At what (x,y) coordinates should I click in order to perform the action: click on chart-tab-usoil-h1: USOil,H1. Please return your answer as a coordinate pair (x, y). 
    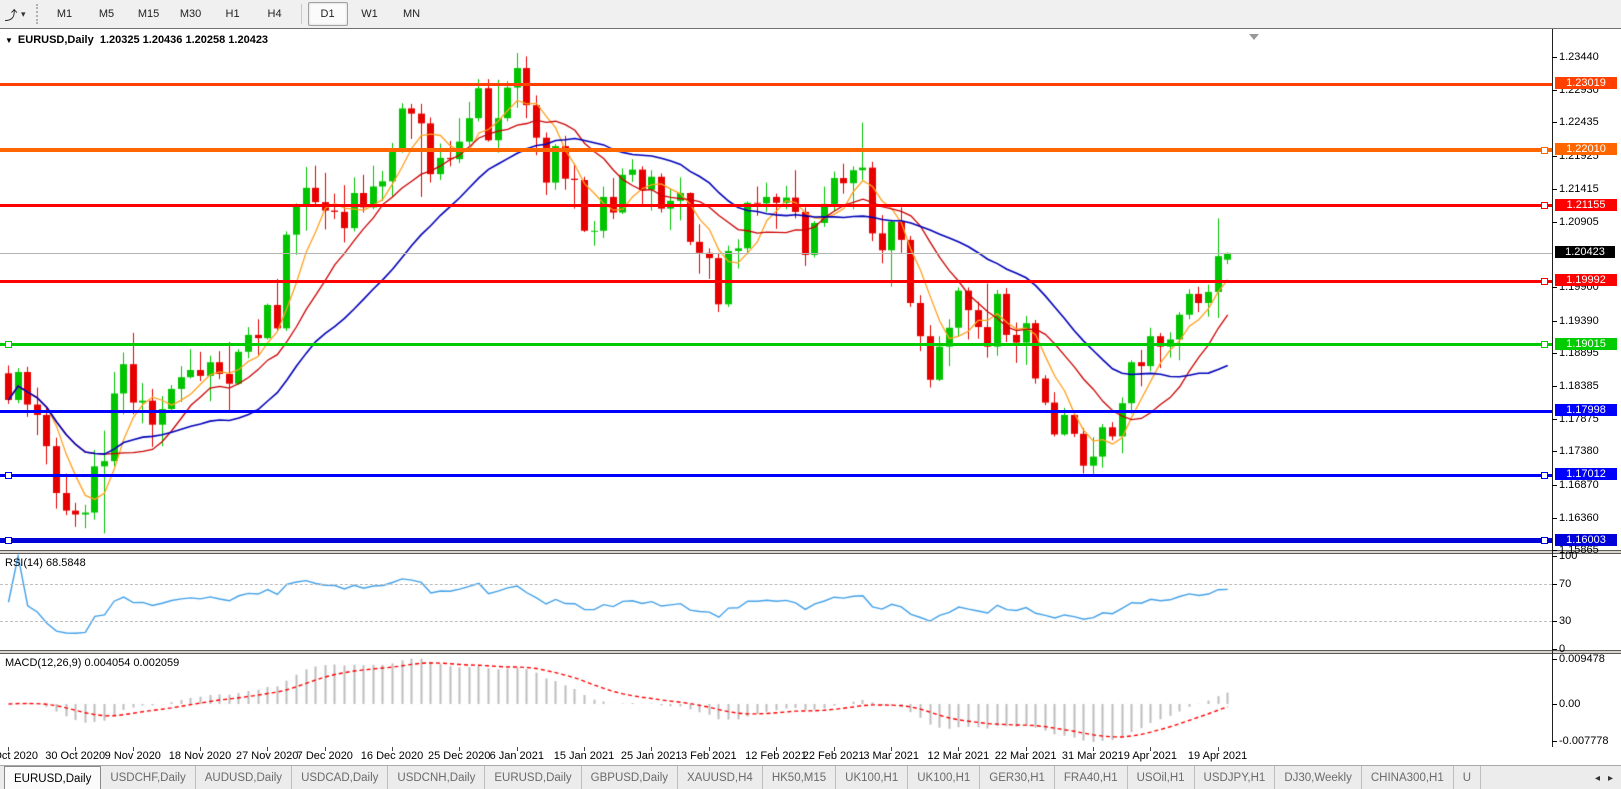
    Looking at the image, I should click on (1161, 777).